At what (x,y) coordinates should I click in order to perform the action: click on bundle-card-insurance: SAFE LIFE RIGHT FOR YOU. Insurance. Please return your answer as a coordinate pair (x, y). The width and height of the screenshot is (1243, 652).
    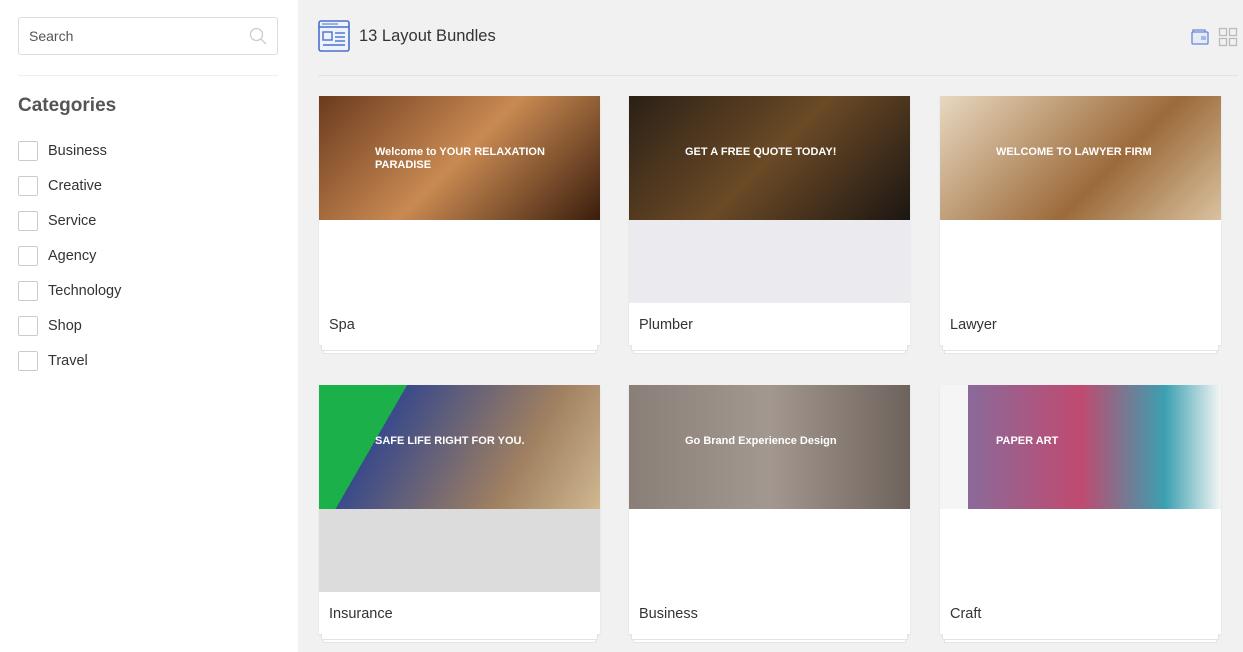
    Looking at the image, I should click on (459, 514).